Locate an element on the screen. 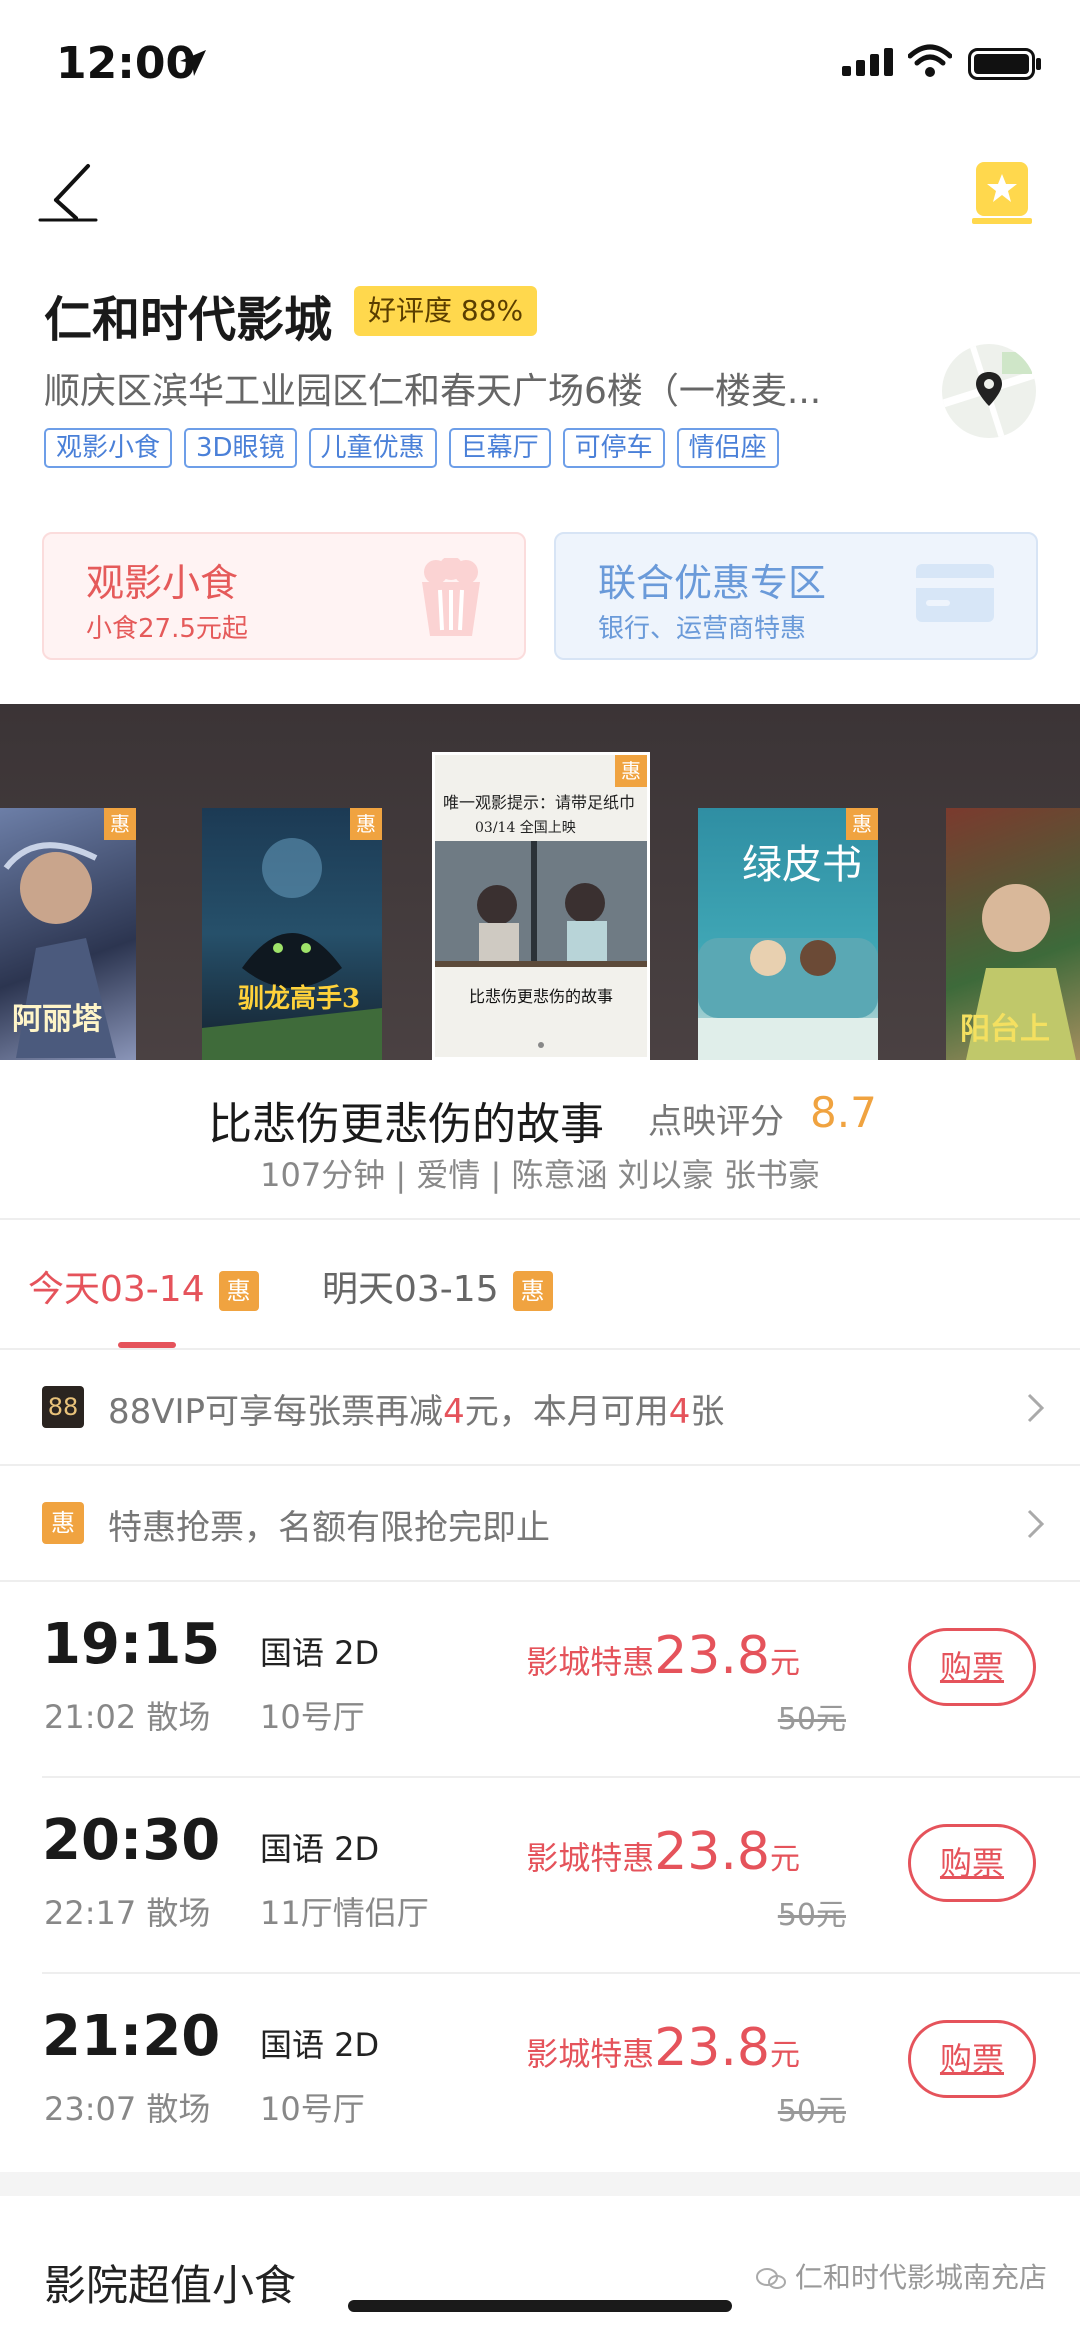  tag-kids-discount: 儿童优惠 is located at coordinates (372, 448).